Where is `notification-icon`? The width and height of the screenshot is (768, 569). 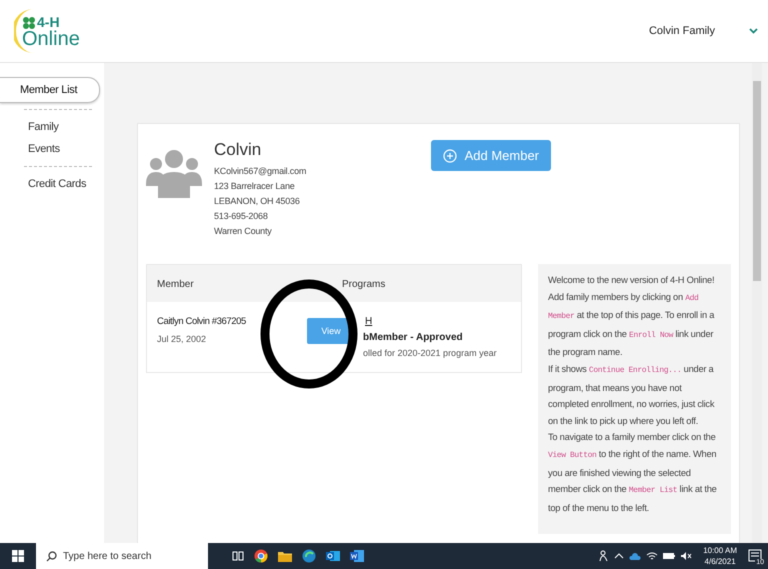 notification-icon is located at coordinates (755, 556).